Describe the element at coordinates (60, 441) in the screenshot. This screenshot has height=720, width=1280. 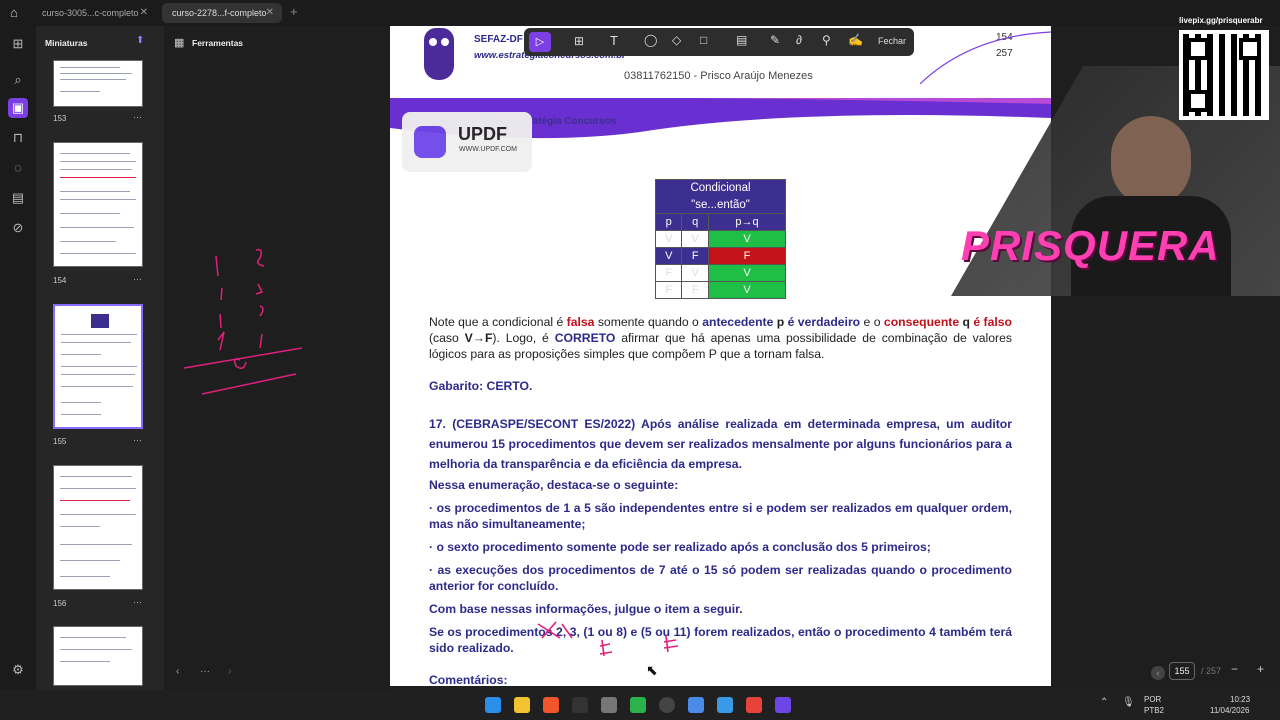
I see `page-number: 155` at that location.